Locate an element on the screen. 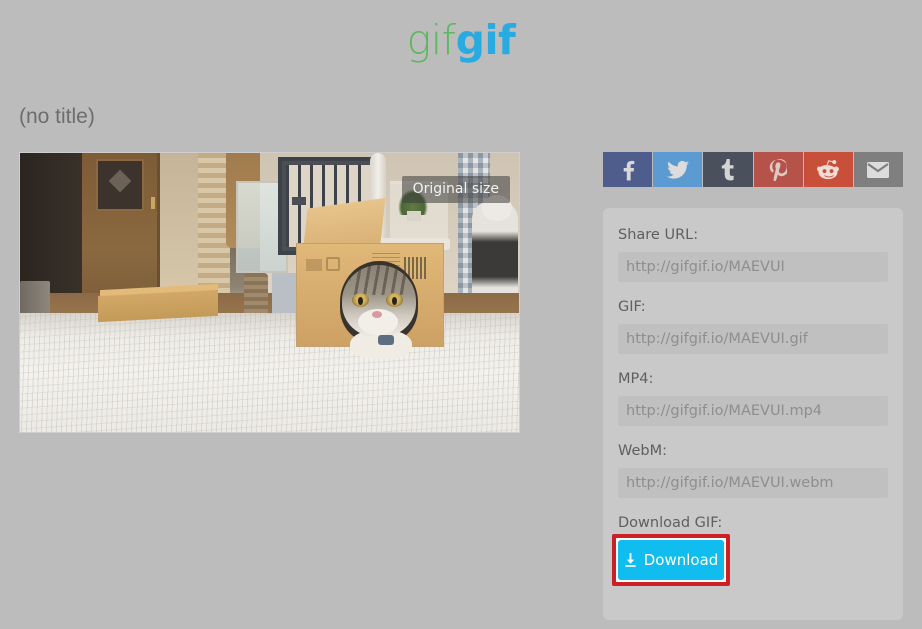 The image size is (922, 629). shag-rug is located at coordinates (269, 372).